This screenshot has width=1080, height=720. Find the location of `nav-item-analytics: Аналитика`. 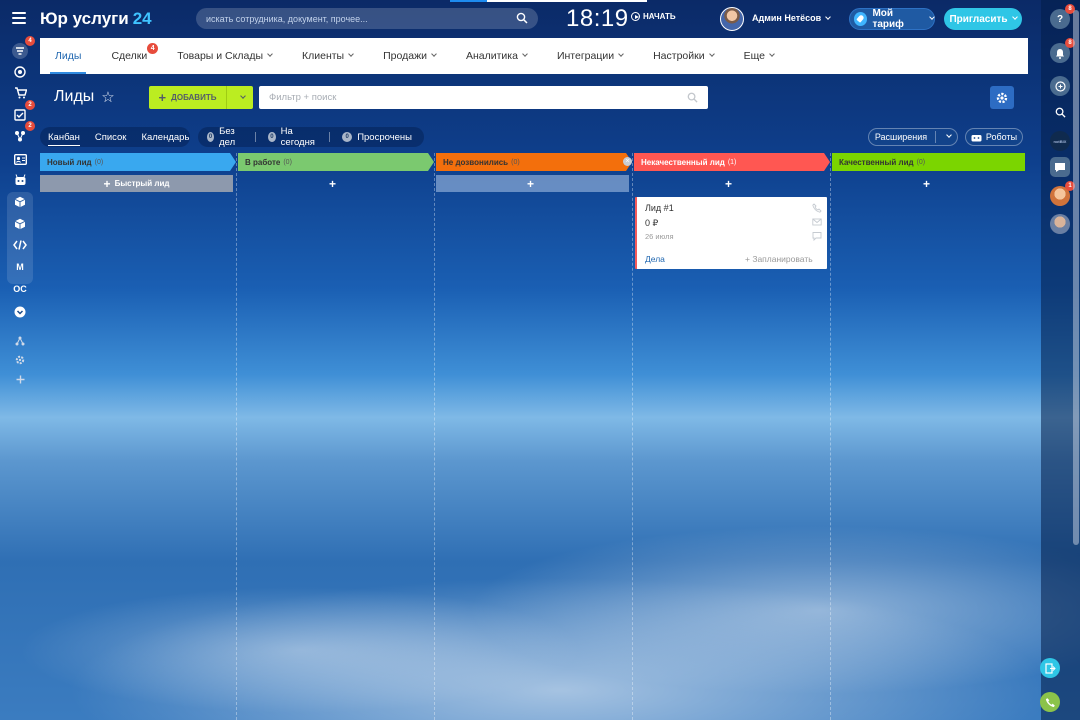

nav-item-analytics: Аналитика is located at coordinates (496, 56).